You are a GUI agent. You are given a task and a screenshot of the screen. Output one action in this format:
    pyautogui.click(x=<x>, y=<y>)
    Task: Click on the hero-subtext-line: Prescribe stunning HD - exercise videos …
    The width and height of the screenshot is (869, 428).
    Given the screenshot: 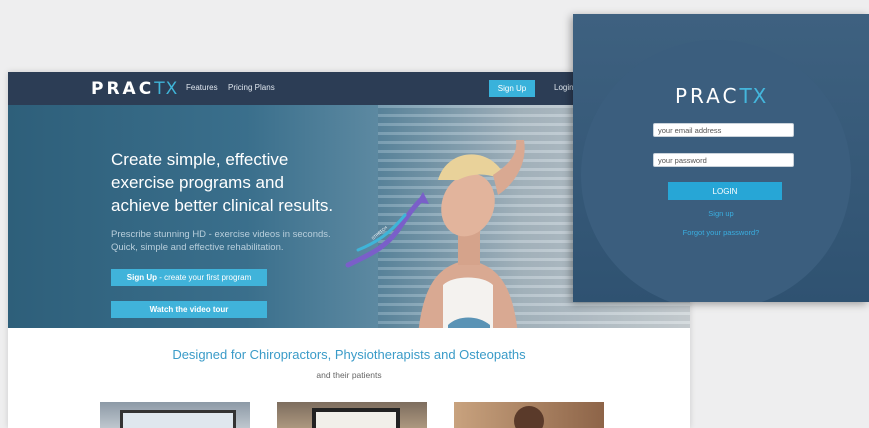 What is the action you would take?
    pyautogui.click(x=221, y=234)
    